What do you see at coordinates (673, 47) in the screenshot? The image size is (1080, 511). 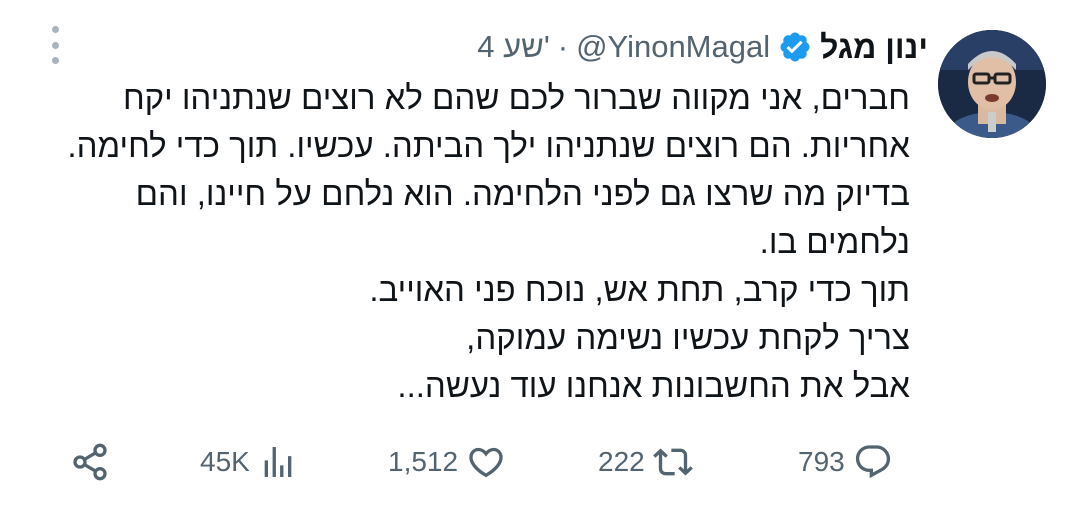 I see `author-handle: @YinonMagal` at bounding box center [673, 47].